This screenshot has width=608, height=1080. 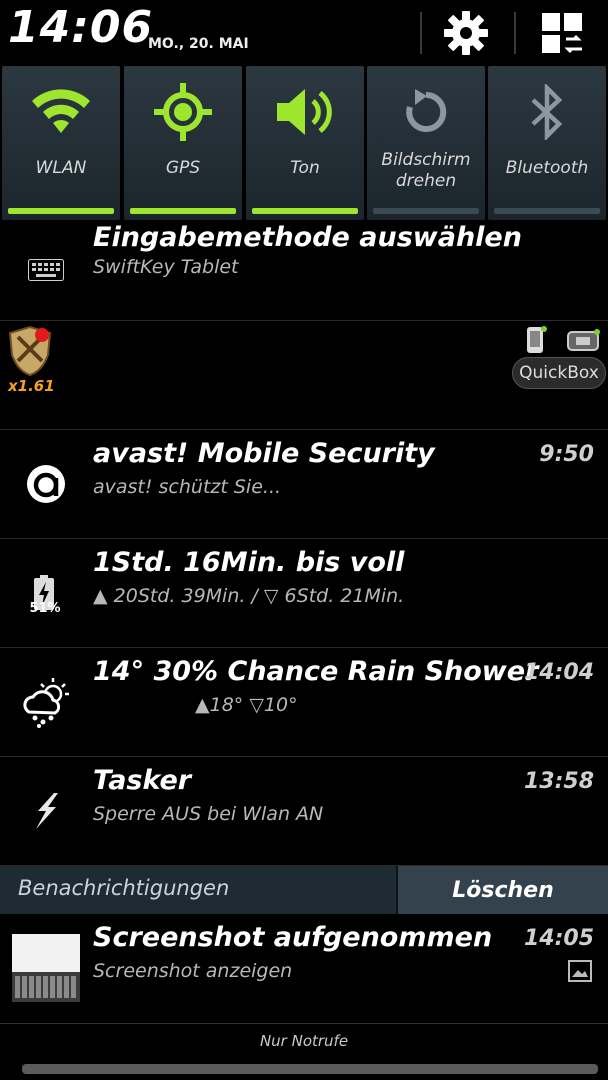 What do you see at coordinates (31, 361) in the screenshot?
I see `shield-app-icon: x1.61` at bounding box center [31, 361].